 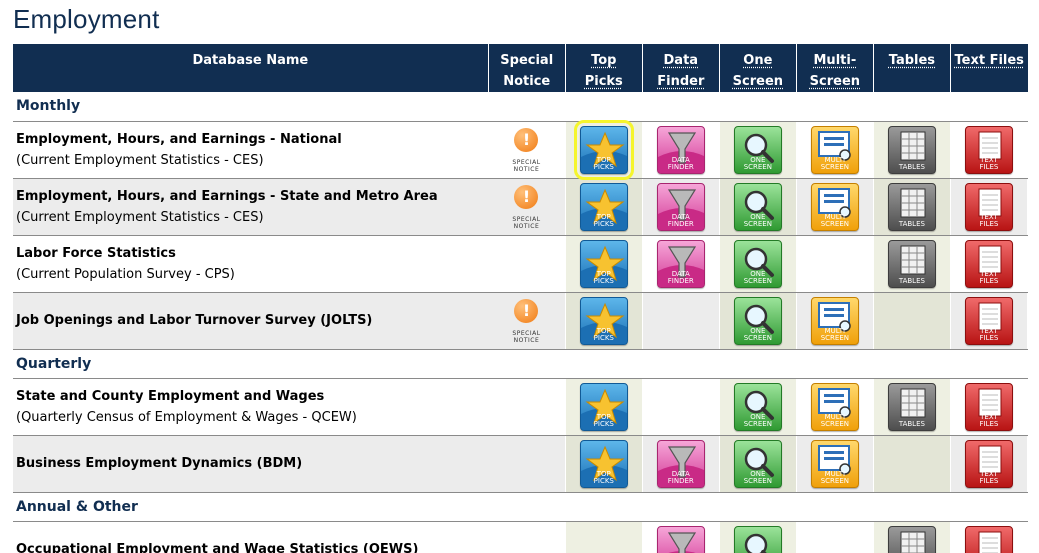 I want to click on col-database-name: Database Name, so click(x=251, y=68).